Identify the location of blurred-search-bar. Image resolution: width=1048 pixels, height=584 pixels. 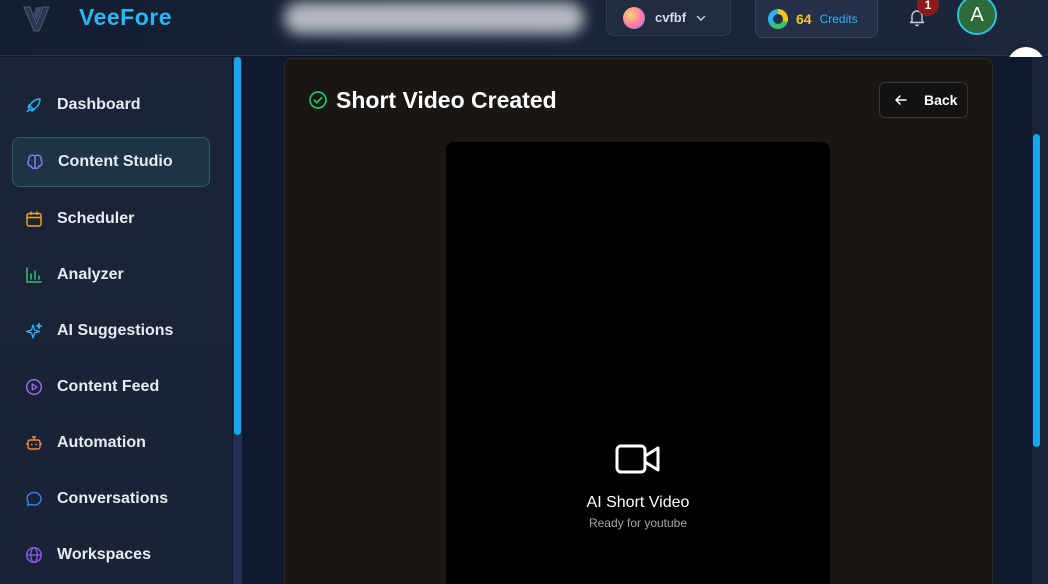
(434, 18).